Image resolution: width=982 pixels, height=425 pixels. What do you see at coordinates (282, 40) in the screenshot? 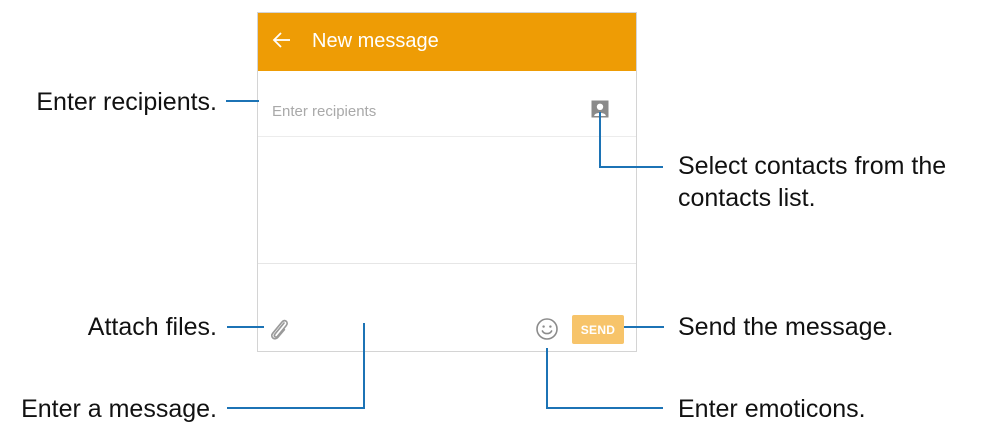
I see `back-arrow-icon` at bounding box center [282, 40].